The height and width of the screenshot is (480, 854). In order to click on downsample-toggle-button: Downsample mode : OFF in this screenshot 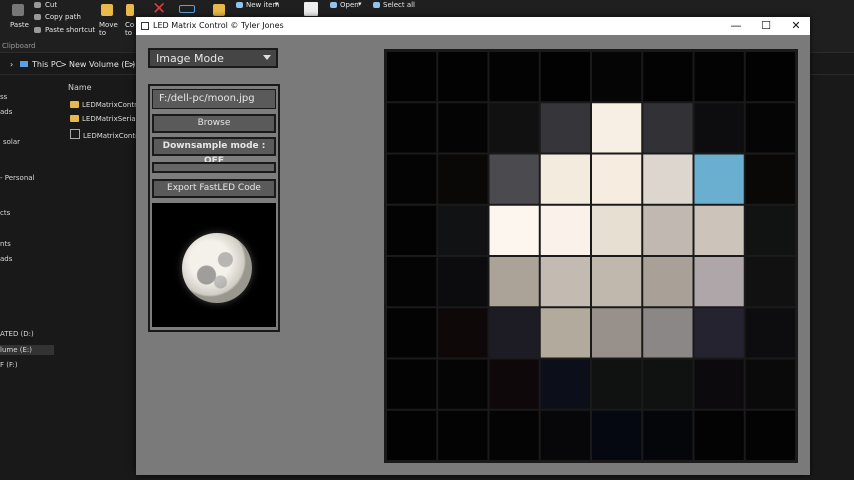, I will do `click(214, 151)`.